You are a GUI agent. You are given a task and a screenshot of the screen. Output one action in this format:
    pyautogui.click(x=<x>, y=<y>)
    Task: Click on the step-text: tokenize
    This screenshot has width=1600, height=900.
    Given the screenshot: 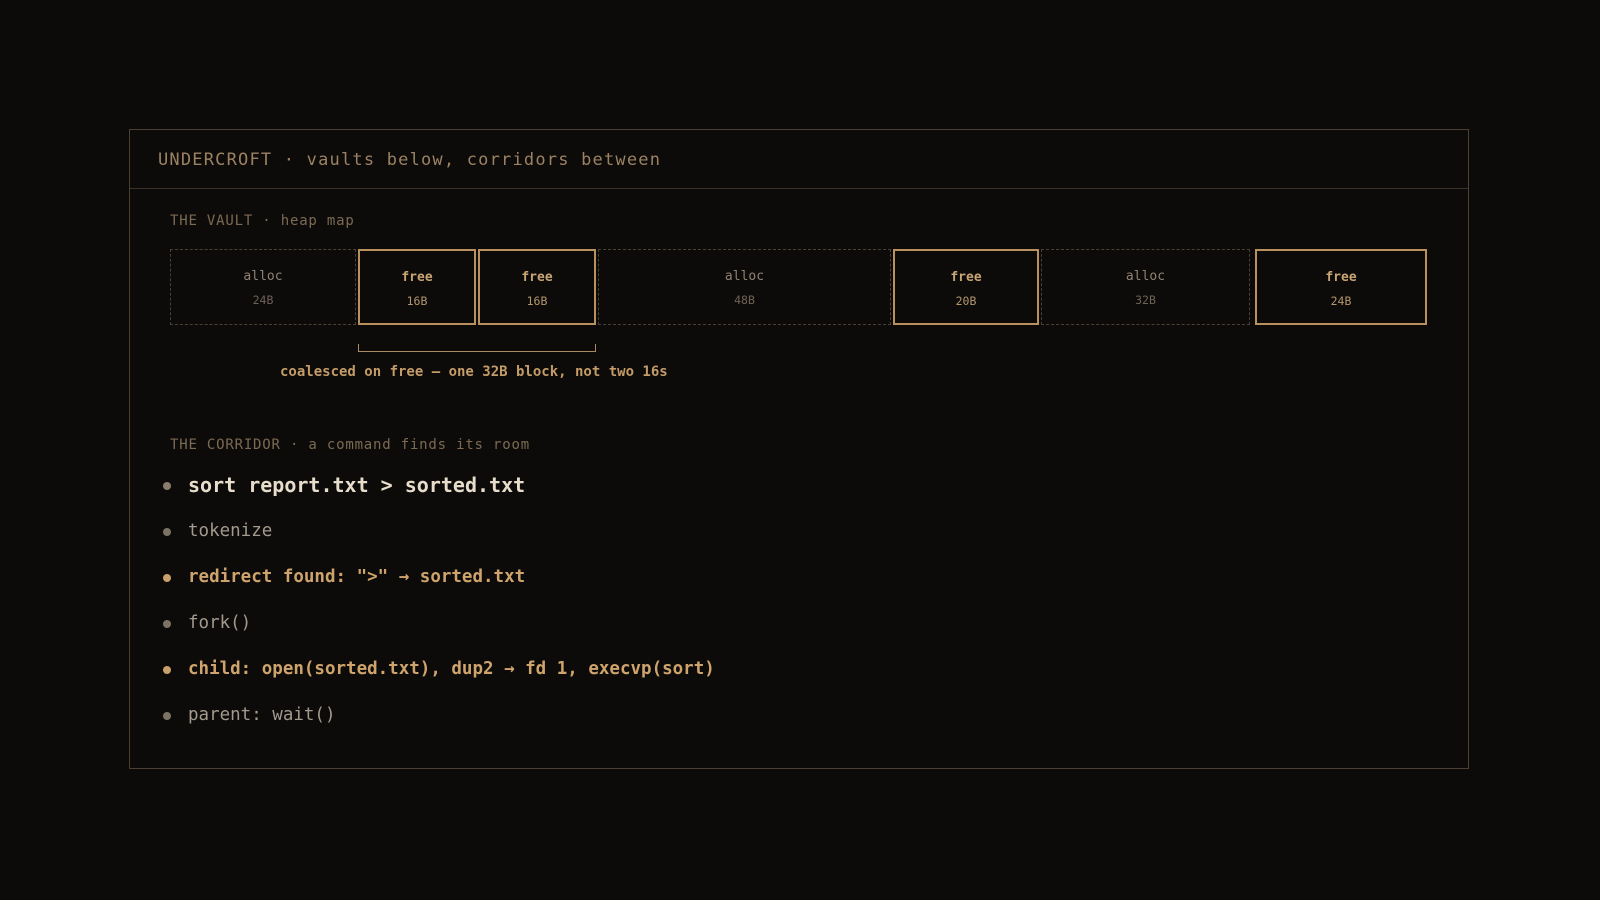 What is the action you would take?
    pyautogui.click(x=230, y=531)
    